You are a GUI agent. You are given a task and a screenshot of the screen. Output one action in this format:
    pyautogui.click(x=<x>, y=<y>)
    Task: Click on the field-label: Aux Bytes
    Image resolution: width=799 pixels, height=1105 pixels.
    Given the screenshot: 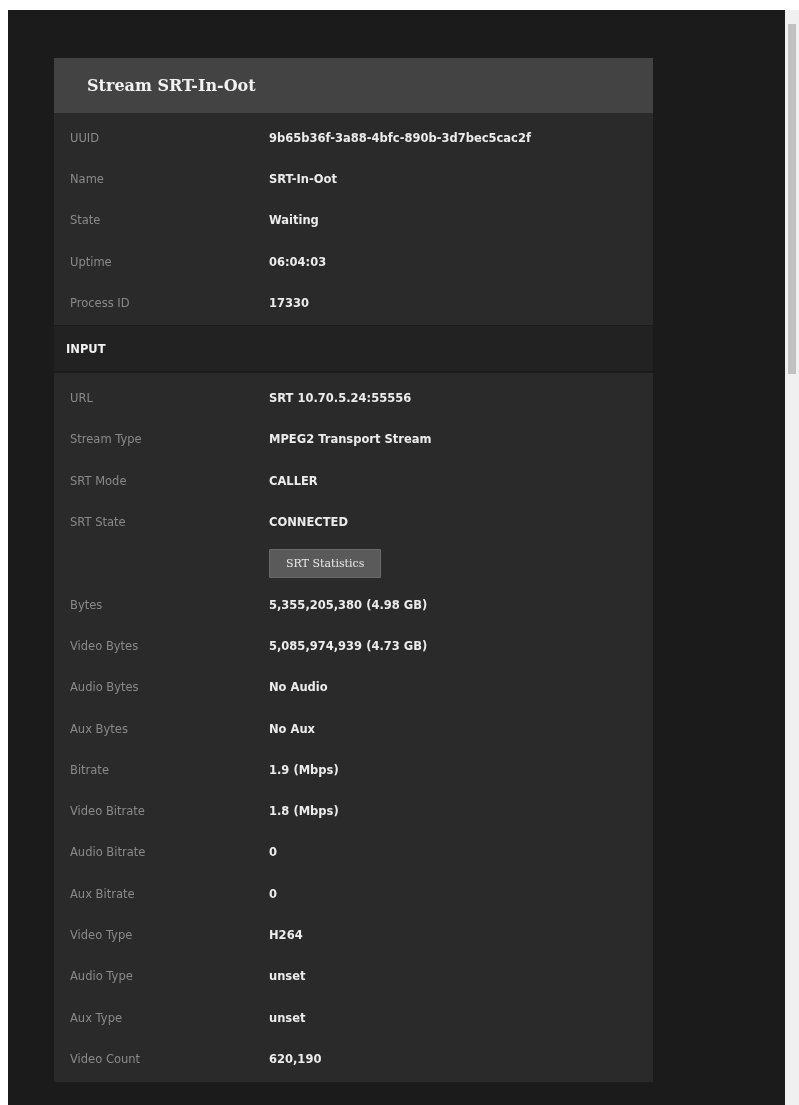 What is the action you would take?
    pyautogui.click(x=99, y=728)
    